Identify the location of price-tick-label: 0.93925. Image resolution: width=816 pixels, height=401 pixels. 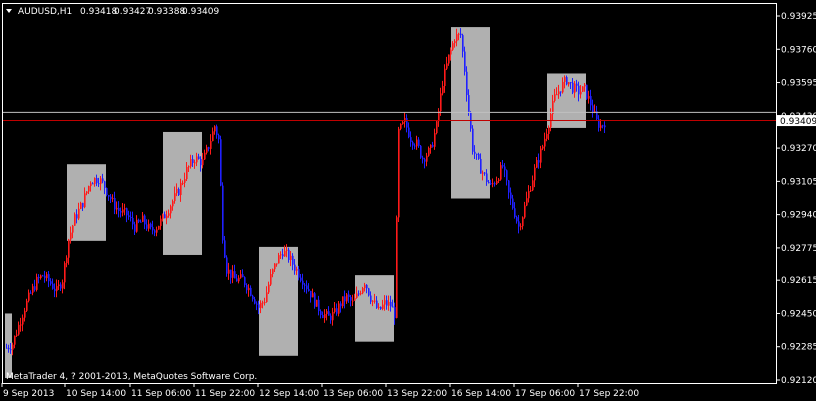
(798, 17).